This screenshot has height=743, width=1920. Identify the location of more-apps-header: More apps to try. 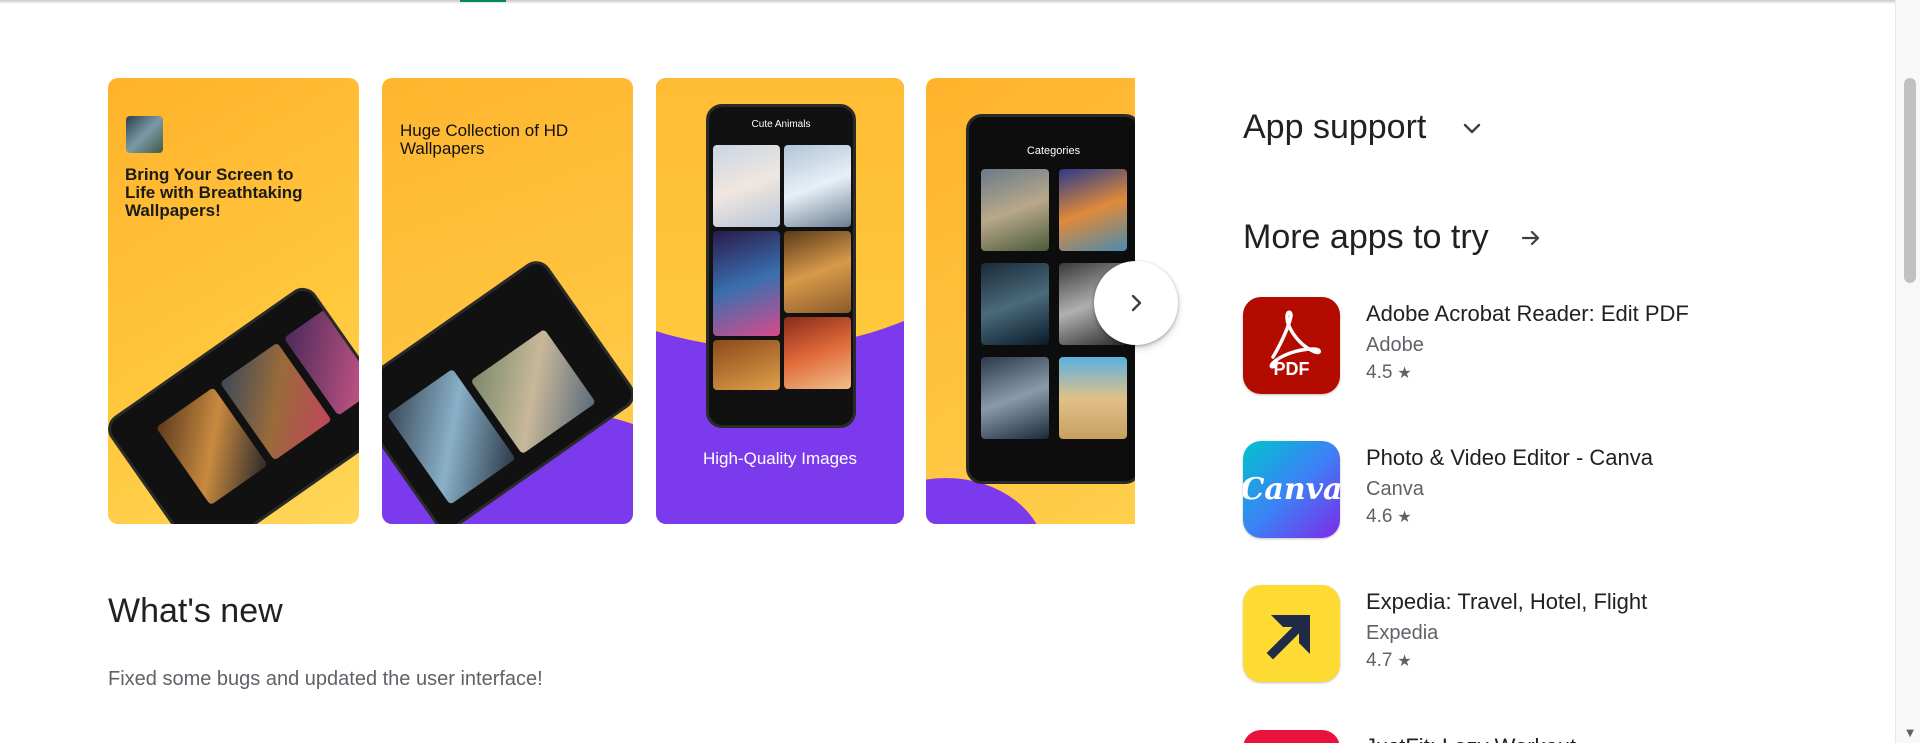
(1393, 237).